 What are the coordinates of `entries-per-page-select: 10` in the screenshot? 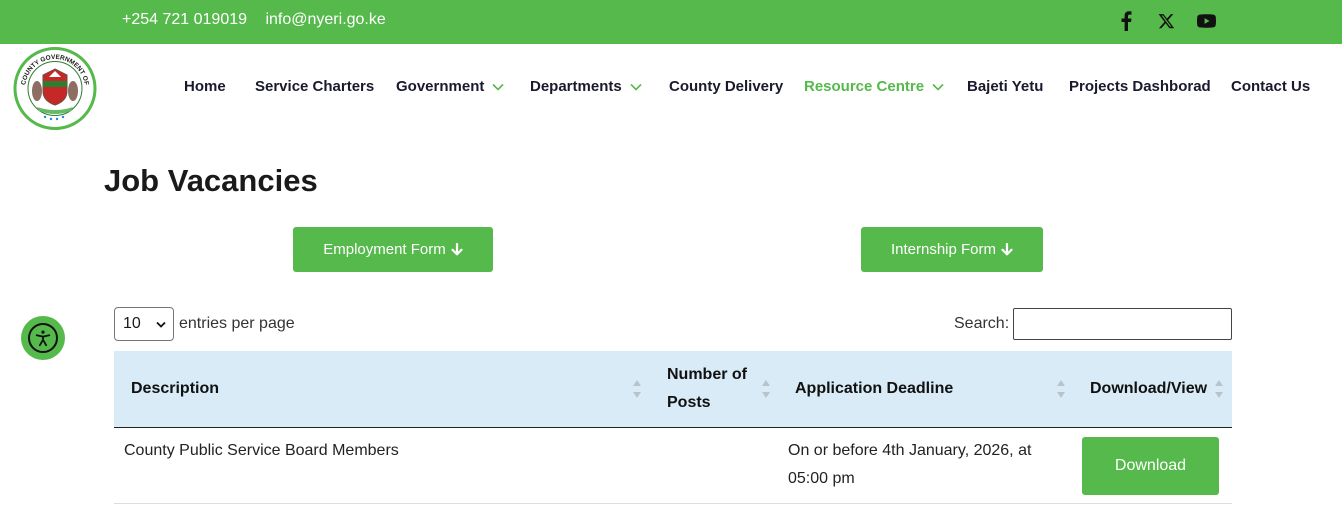 It's located at (144, 324).